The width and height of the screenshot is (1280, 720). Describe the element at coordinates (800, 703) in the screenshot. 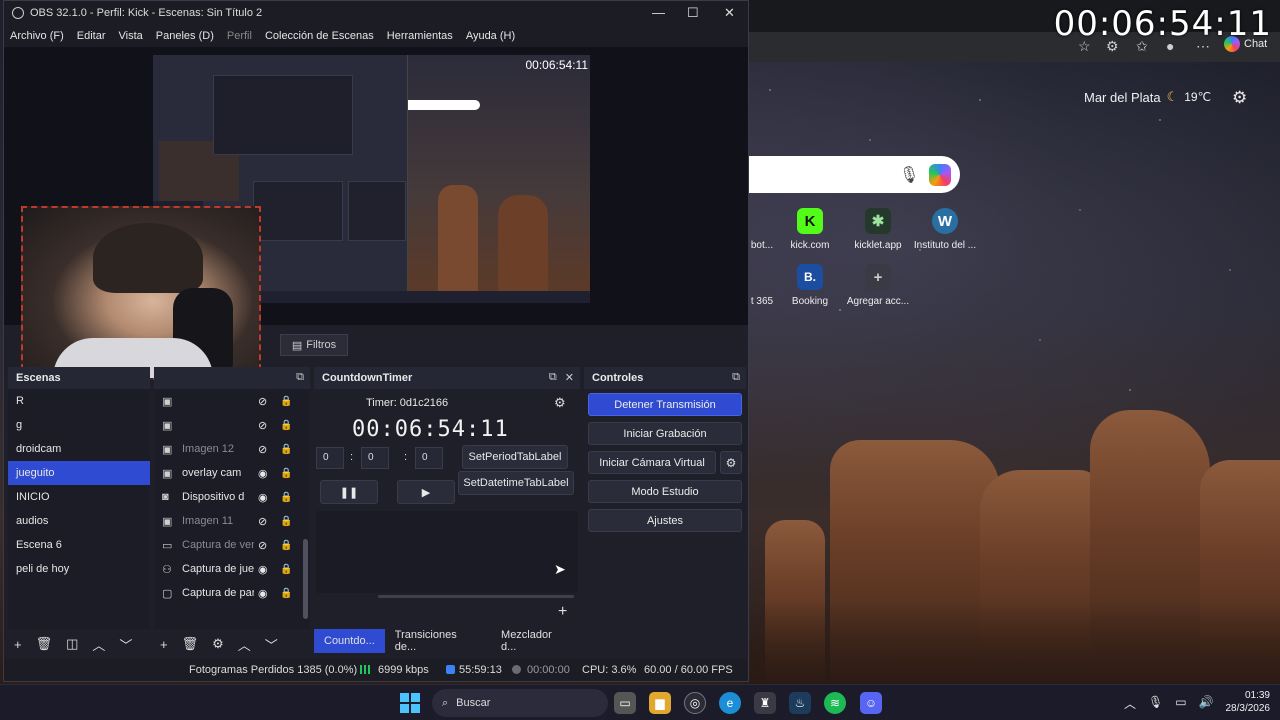

I see `steam-icon: ♨` at that location.